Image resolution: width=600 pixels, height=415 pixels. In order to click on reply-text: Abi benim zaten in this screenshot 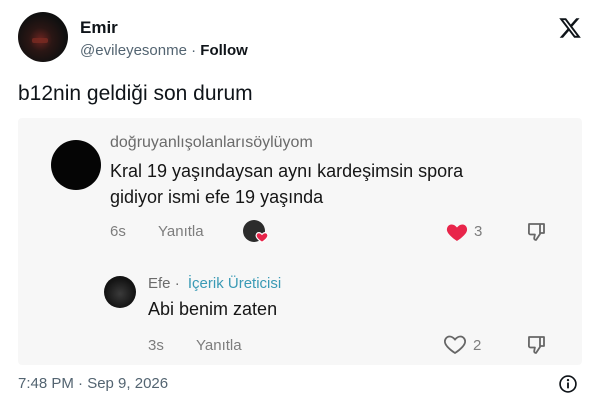, I will do `click(213, 309)`.